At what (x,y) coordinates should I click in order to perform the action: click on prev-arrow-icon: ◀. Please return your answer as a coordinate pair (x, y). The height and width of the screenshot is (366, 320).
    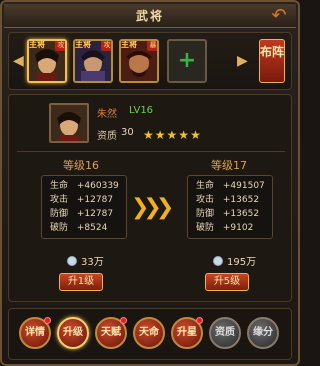
    Looking at the image, I should click on (18, 61).